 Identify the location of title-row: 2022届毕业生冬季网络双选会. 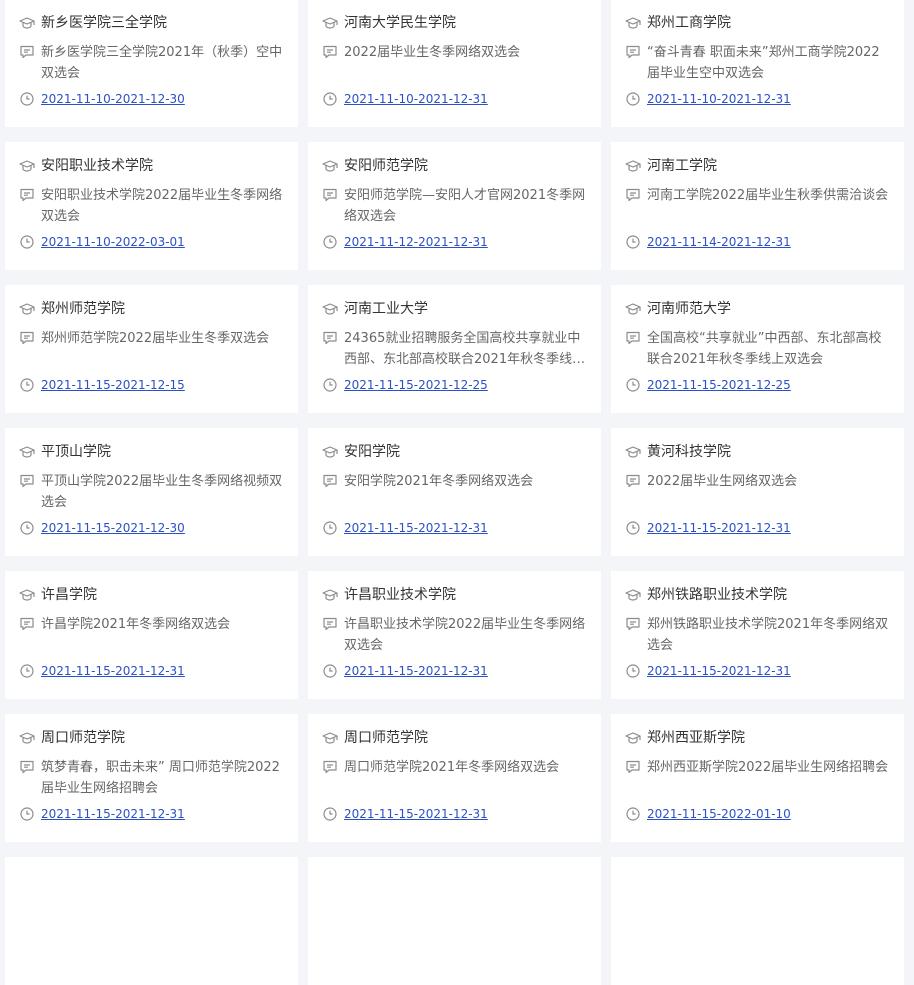
(454, 63).